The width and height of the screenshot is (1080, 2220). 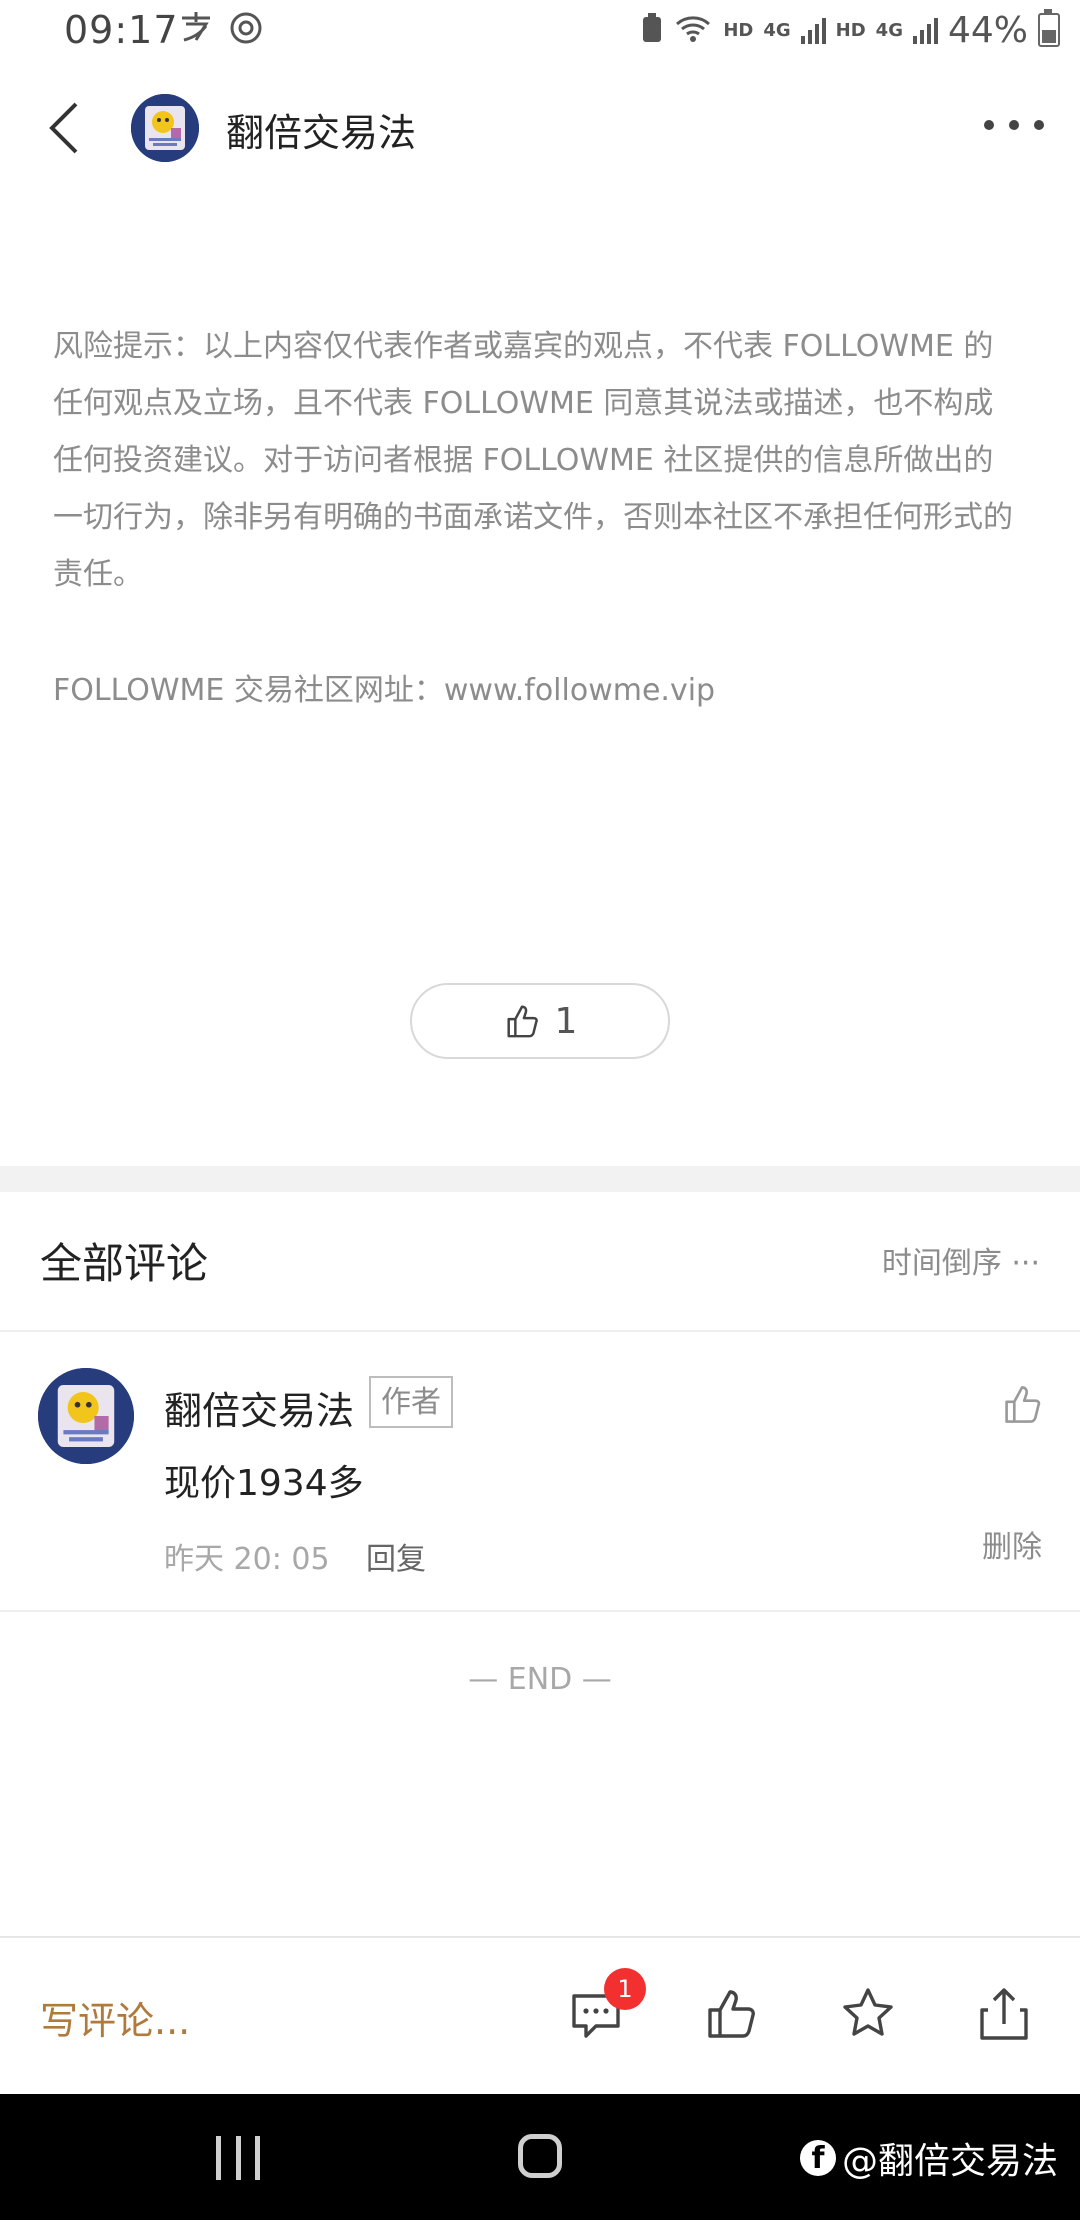 What do you see at coordinates (247, 1559) in the screenshot?
I see `comment-time: 昨天 20: 05` at bounding box center [247, 1559].